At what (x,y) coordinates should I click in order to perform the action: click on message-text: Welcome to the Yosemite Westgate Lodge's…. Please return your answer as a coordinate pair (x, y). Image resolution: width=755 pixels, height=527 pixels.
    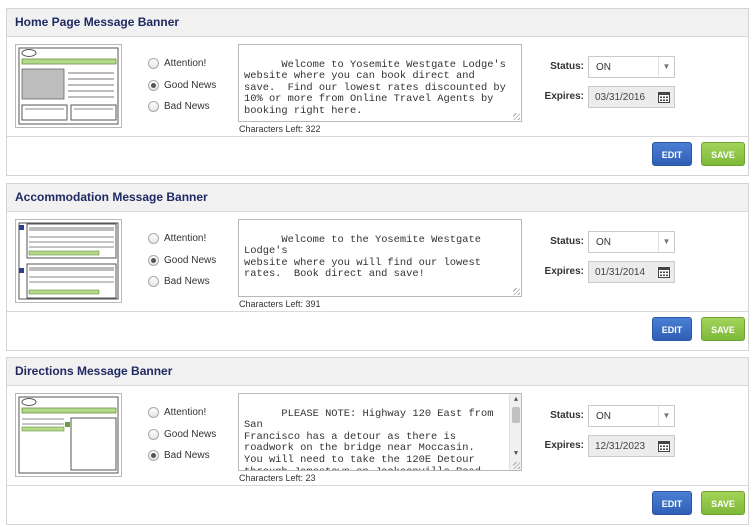
    Looking at the image, I should click on (362, 257).